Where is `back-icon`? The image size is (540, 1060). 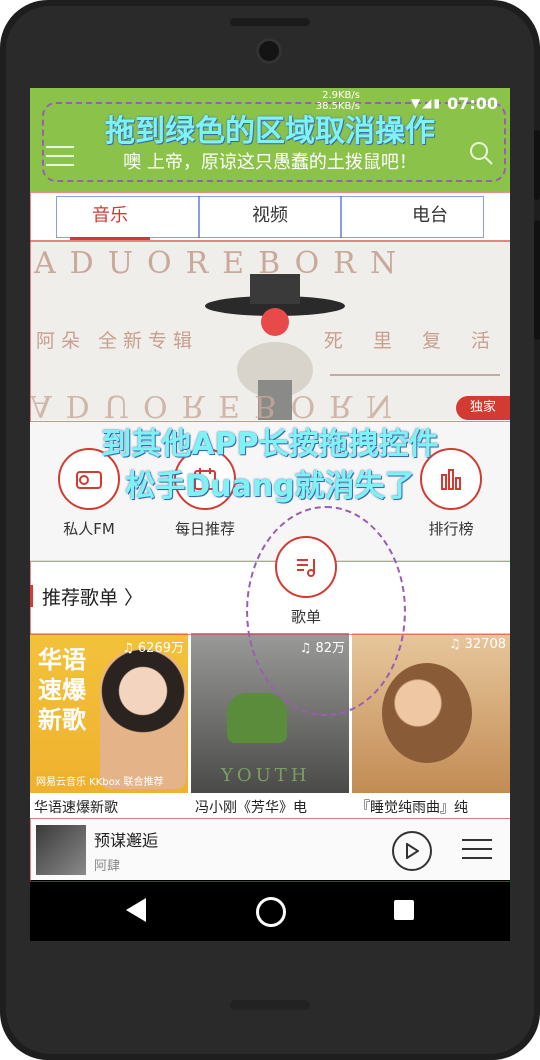 back-icon is located at coordinates (136, 910).